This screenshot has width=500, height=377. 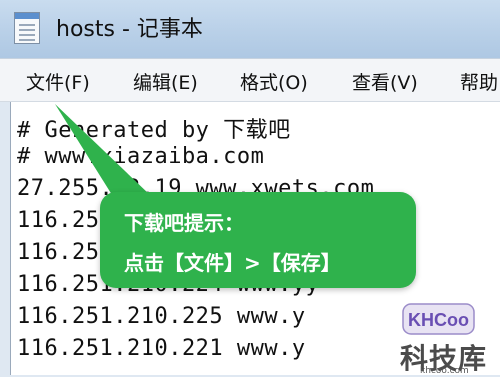 What do you see at coordinates (27, 28) in the screenshot?
I see `notepad-icon` at bounding box center [27, 28].